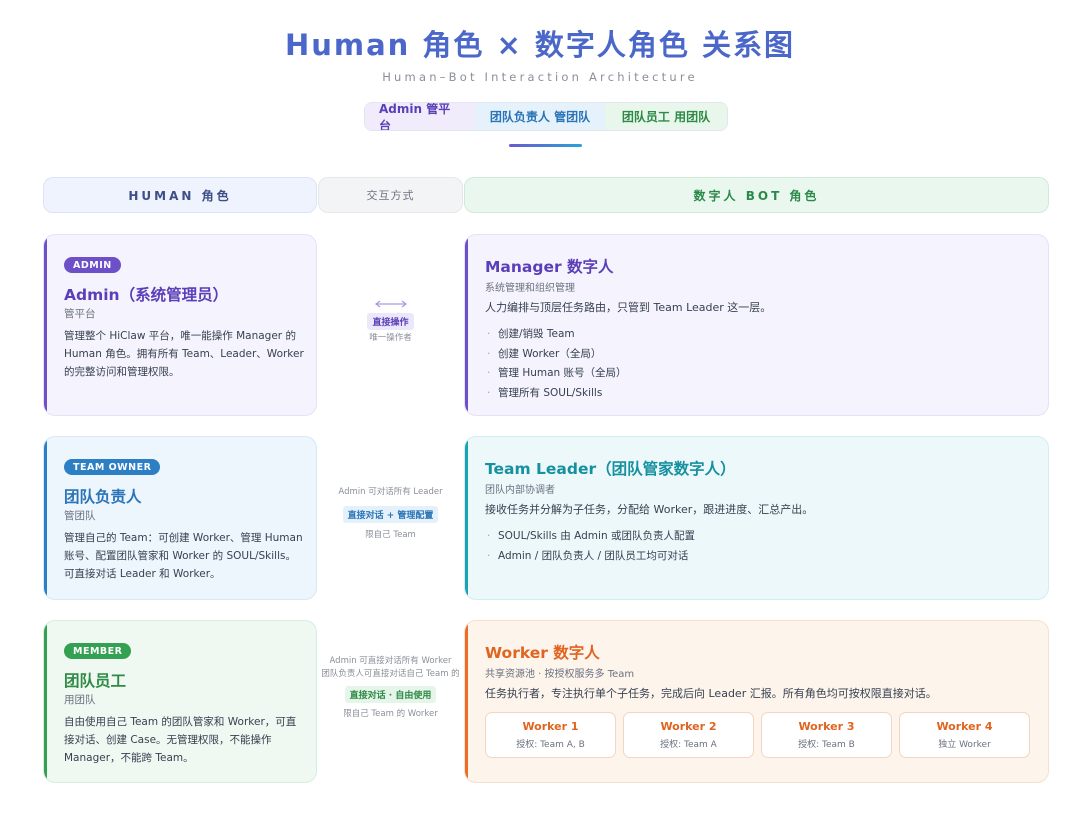 The width and height of the screenshot is (1080, 813). What do you see at coordinates (556, 374) in the screenshot?
I see `list-item: 管理 Human 账号（全局）` at bounding box center [556, 374].